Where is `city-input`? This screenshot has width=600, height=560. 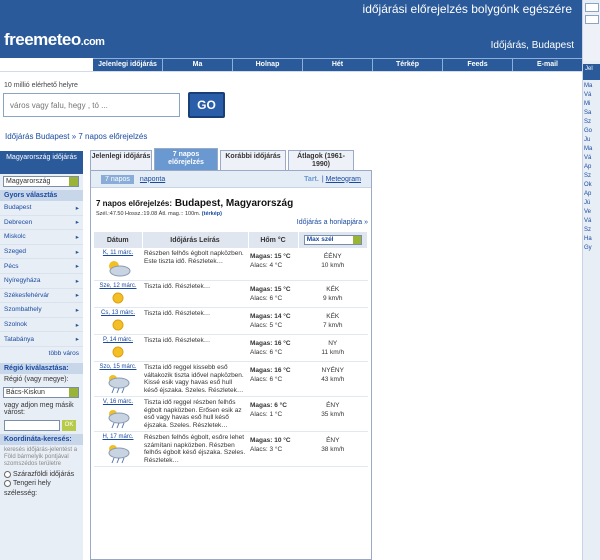
city-input is located at coordinates (32, 425).